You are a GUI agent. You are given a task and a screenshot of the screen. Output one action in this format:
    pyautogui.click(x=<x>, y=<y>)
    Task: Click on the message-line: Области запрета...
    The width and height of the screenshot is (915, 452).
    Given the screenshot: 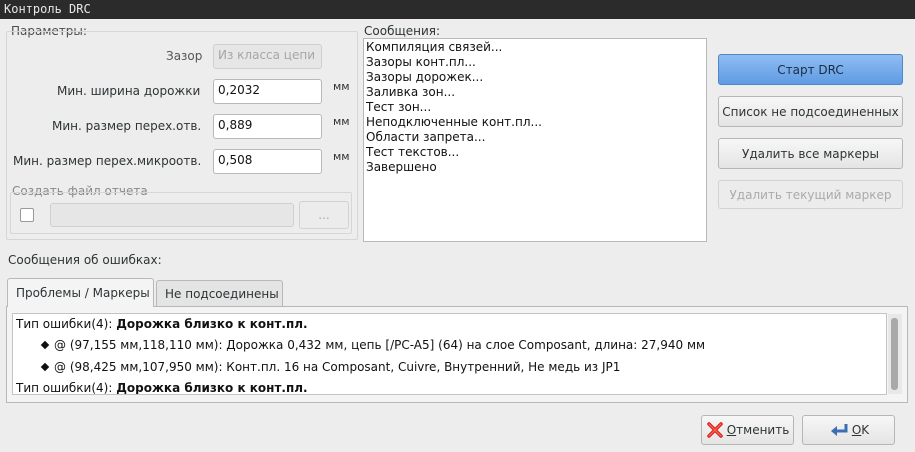 What is the action you would take?
    pyautogui.click(x=426, y=137)
    